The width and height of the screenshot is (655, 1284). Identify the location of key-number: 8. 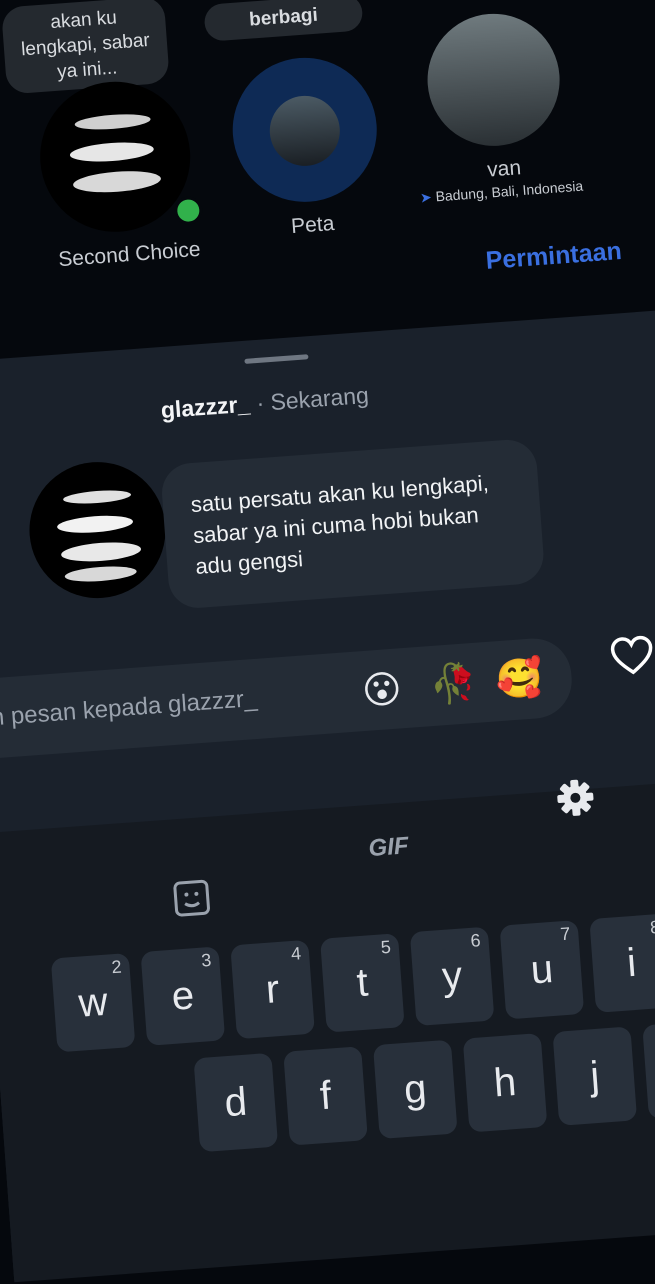
(652, 927).